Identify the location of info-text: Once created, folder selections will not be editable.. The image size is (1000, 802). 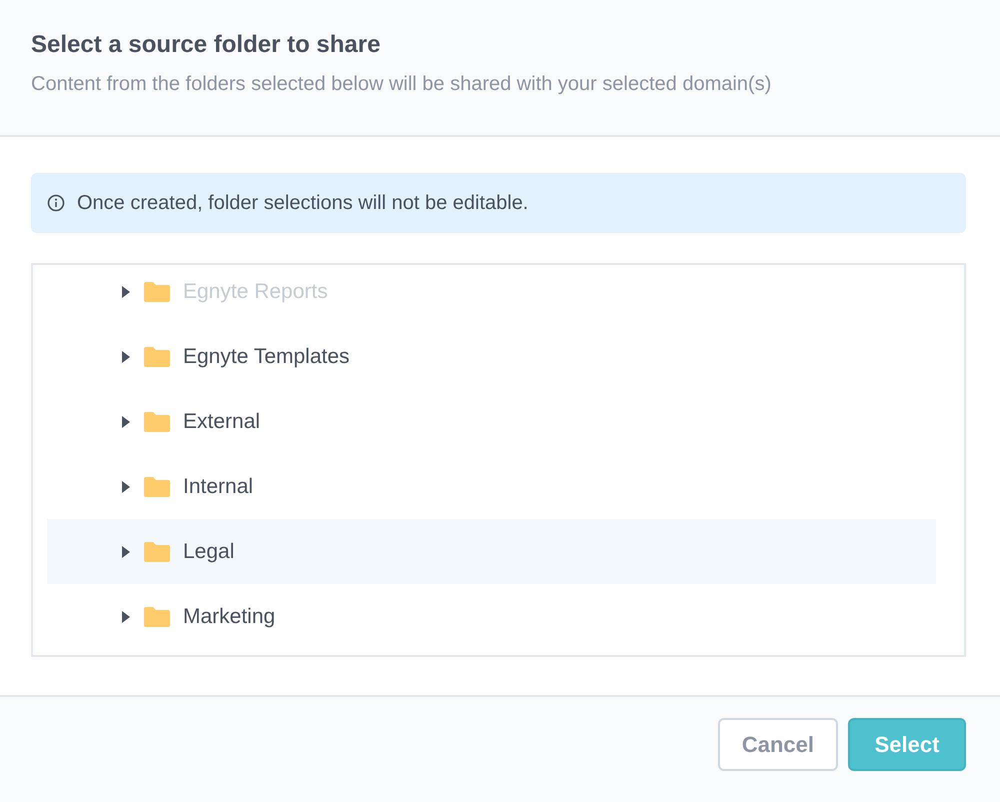
(302, 203).